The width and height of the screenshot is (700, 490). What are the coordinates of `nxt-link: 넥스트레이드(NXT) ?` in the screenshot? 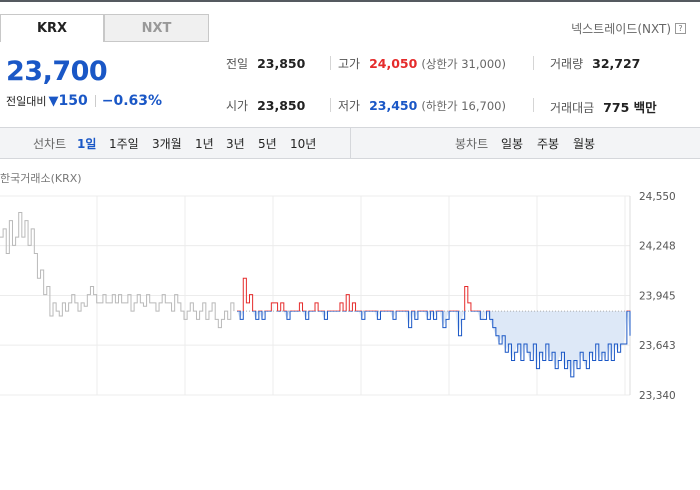 It's located at (628, 28).